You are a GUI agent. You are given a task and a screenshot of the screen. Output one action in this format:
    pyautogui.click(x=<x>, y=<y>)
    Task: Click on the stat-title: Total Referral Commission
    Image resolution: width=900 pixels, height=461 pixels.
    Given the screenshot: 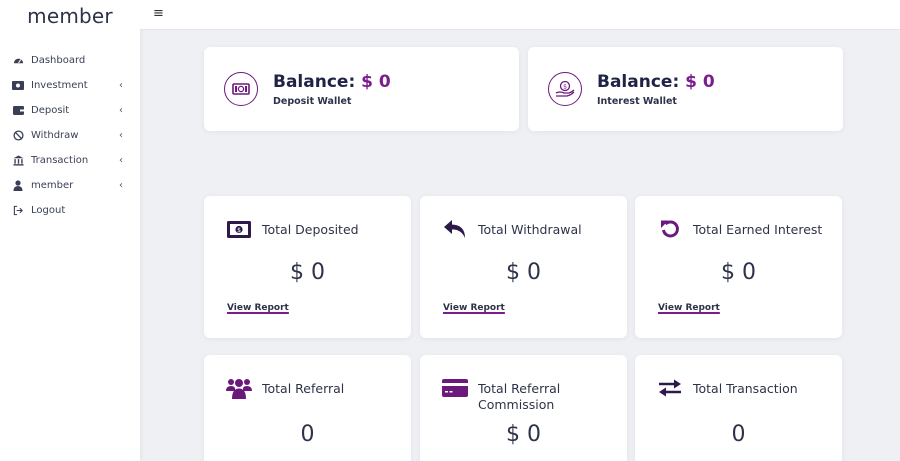 What is the action you would take?
    pyautogui.click(x=519, y=396)
    